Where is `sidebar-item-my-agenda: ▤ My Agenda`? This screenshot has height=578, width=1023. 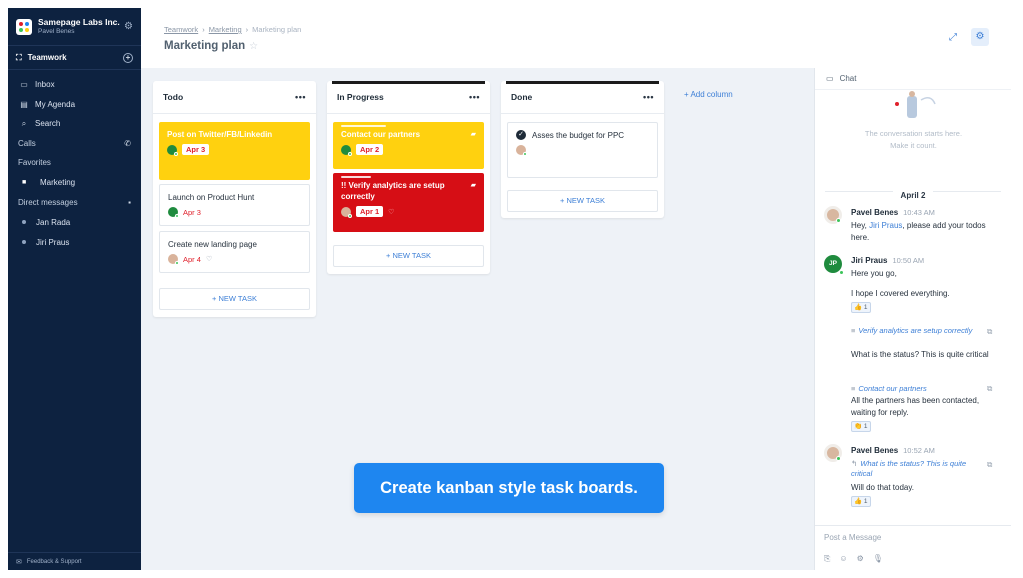
sidebar-item-my-agenda: ▤ My Agenda is located at coordinates (74, 105).